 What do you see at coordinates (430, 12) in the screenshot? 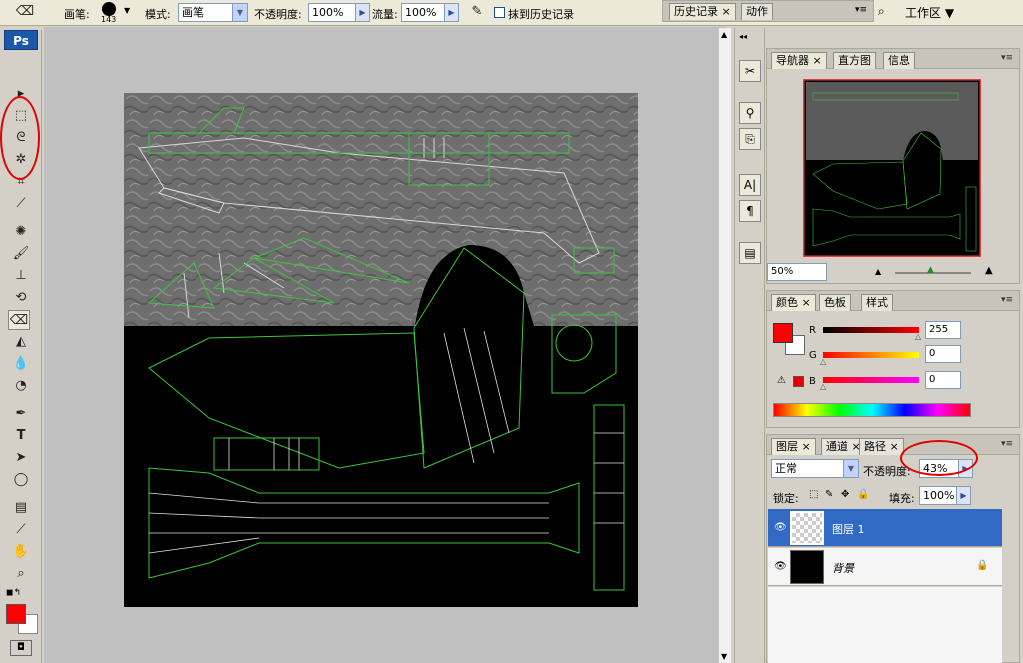
I see `flow-field: 100% ▶` at bounding box center [430, 12].